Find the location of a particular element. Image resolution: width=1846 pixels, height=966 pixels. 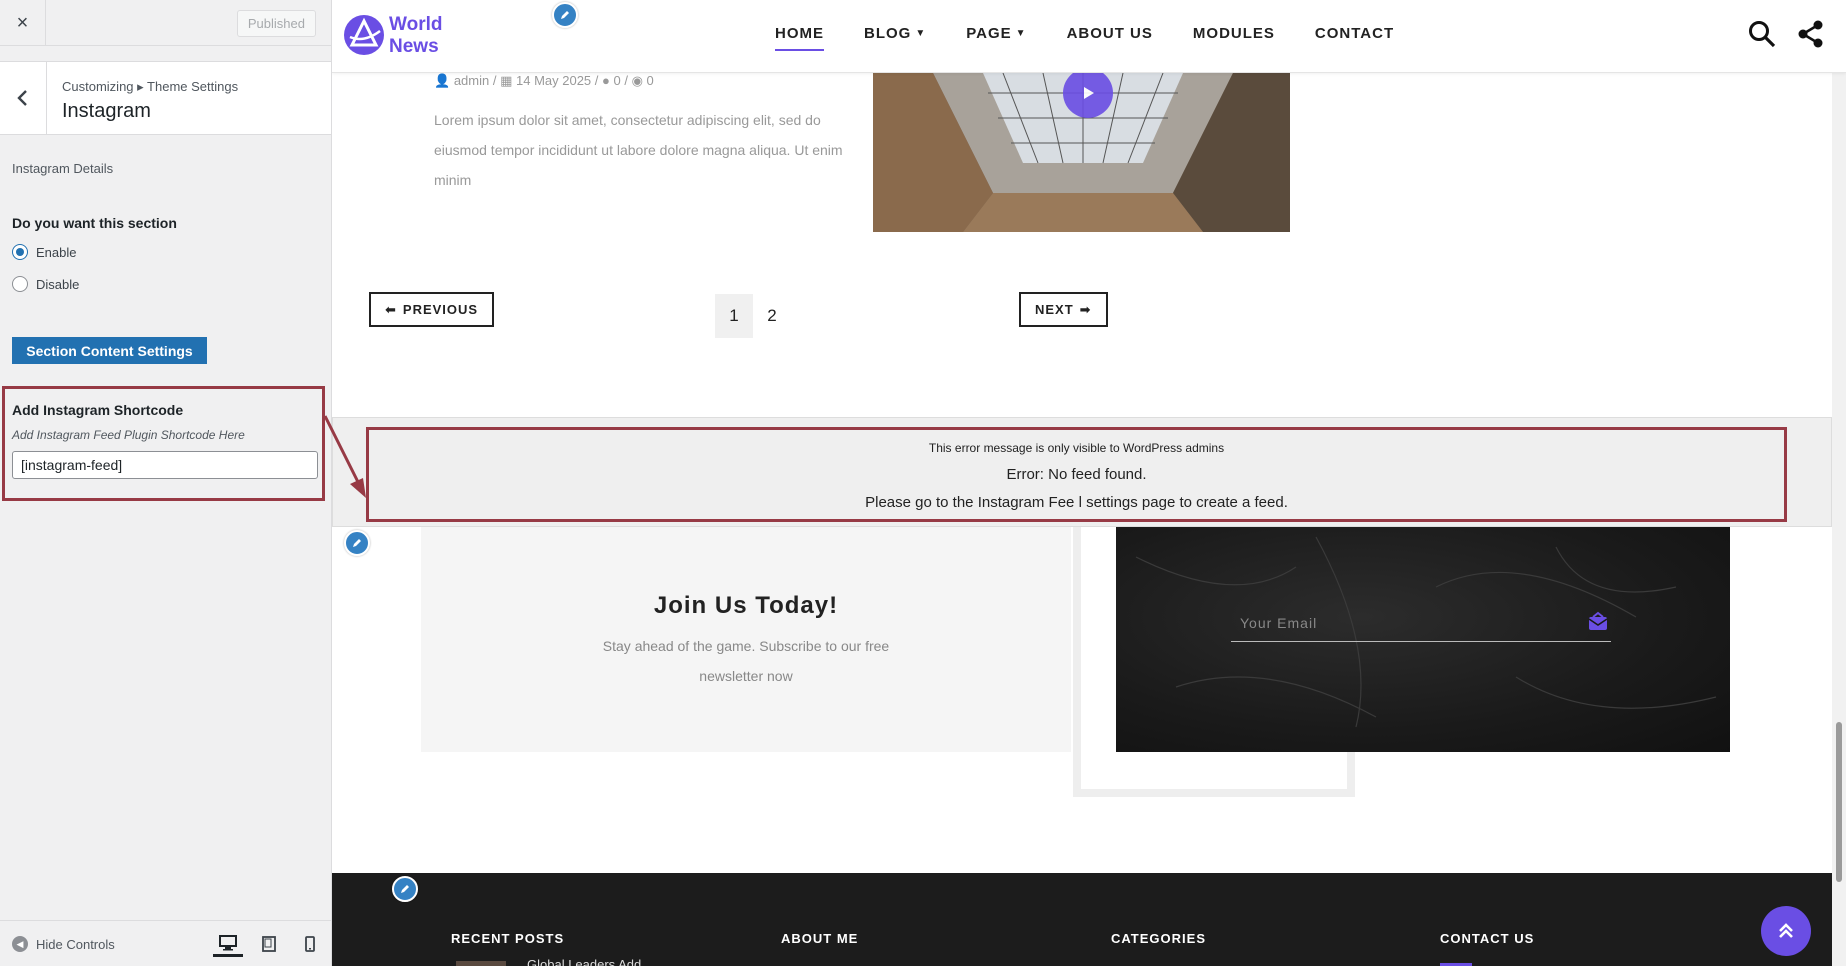

menu-modules-label: MODULES is located at coordinates (1233, 33).